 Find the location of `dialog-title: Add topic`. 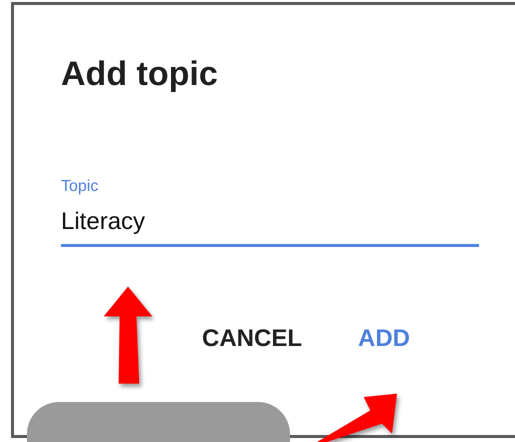

dialog-title: Add topic is located at coordinates (140, 74).